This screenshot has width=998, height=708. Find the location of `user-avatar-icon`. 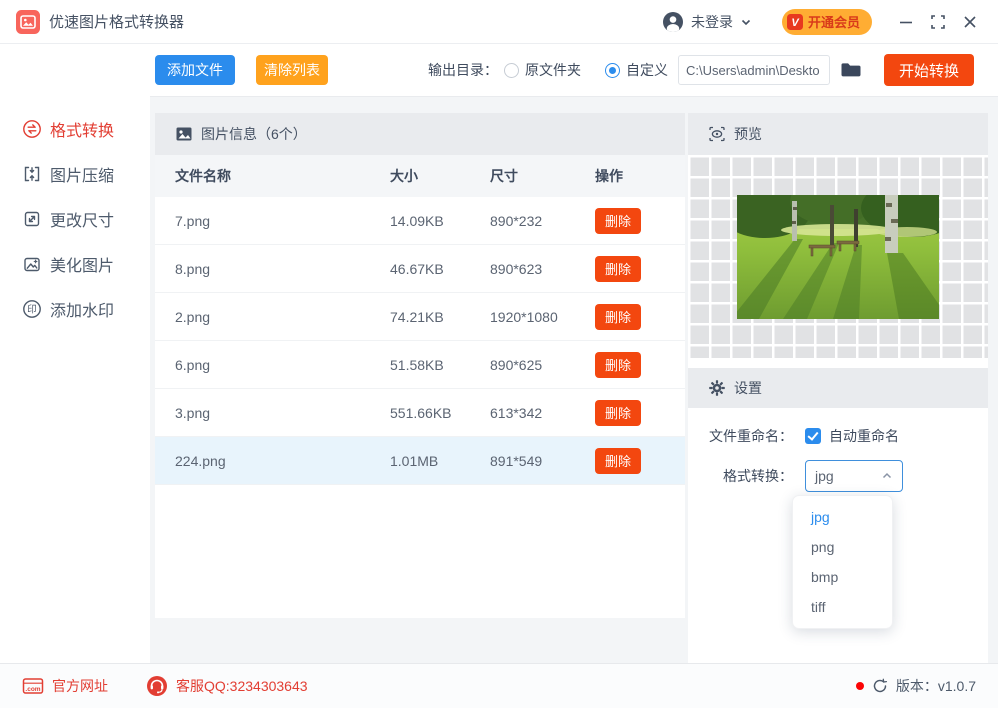

user-avatar-icon is located at coordinates (673, 22).